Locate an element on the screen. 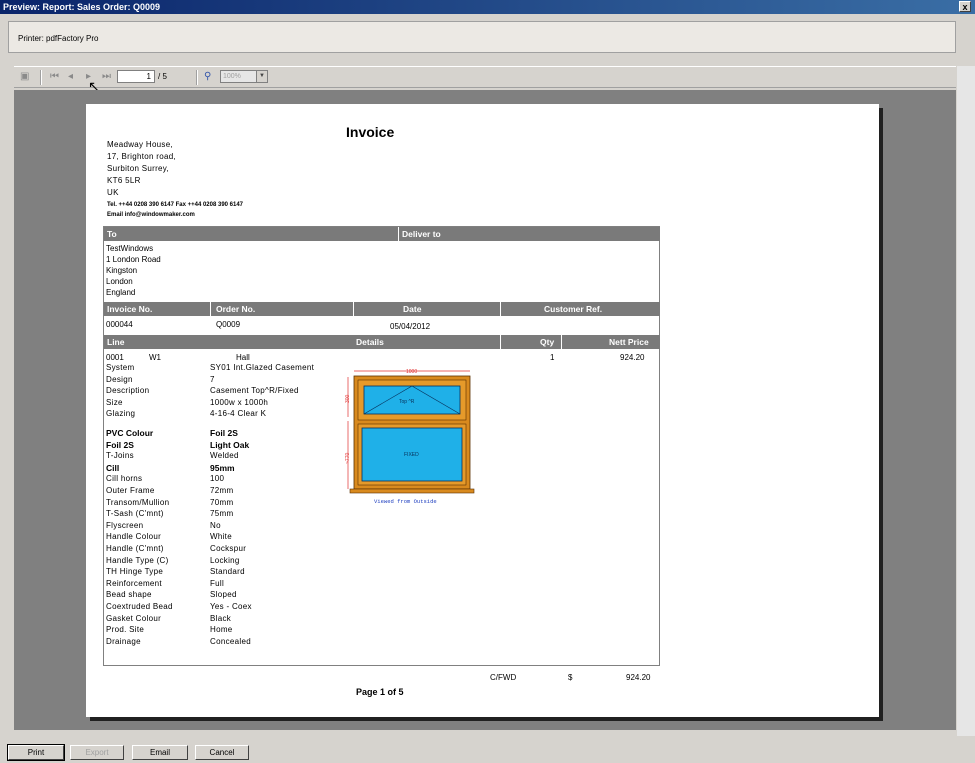 The height and width of the screenshot is (763, 975). toolbar-separator is located at coordinates (197, 77).